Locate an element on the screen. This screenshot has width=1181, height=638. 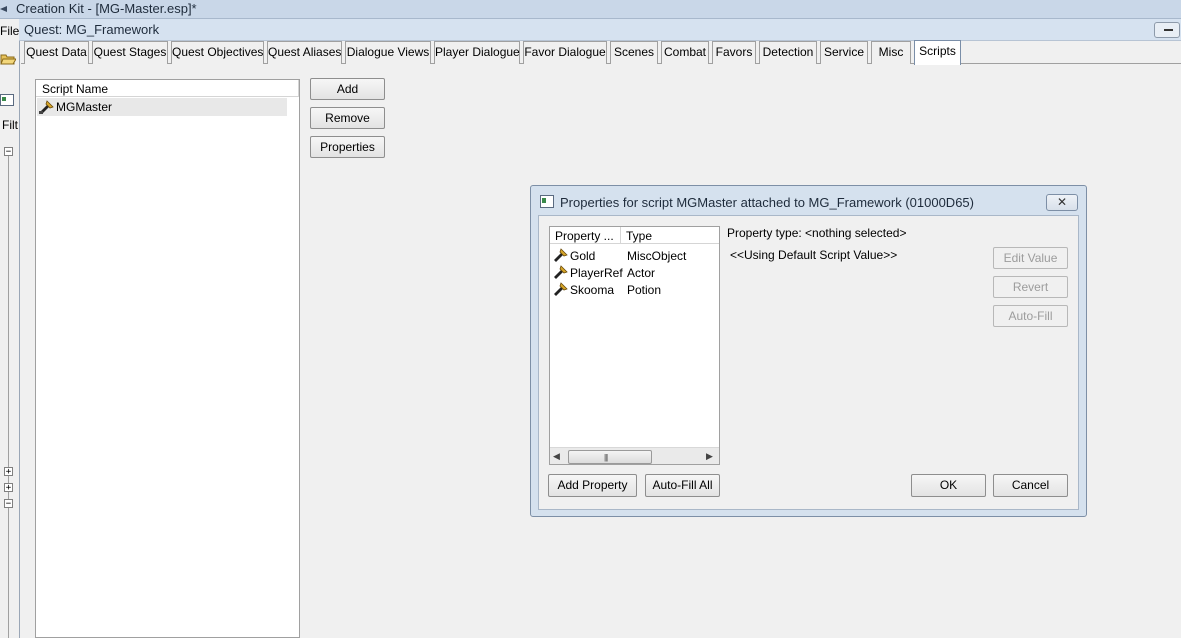
tab-misc: Misc is located at coordinates (891, 52).